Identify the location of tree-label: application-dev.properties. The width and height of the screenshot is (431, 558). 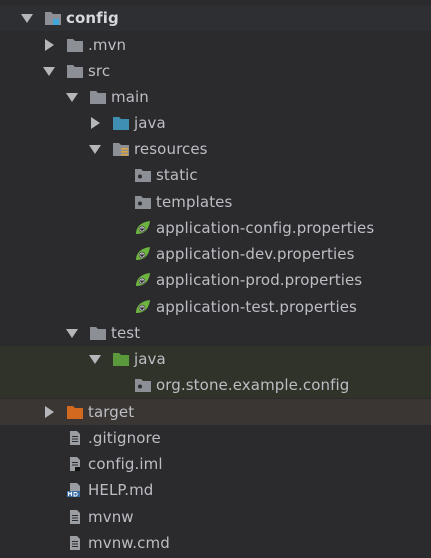
(255, 254).